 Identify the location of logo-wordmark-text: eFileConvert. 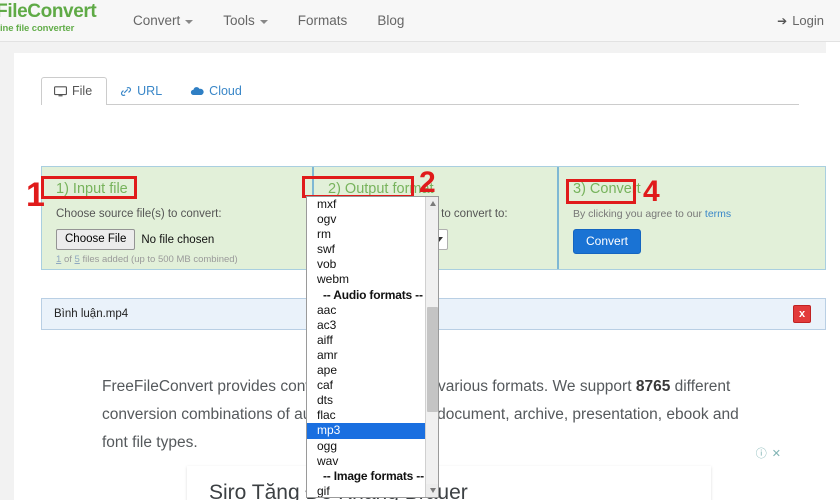
(48, 11).